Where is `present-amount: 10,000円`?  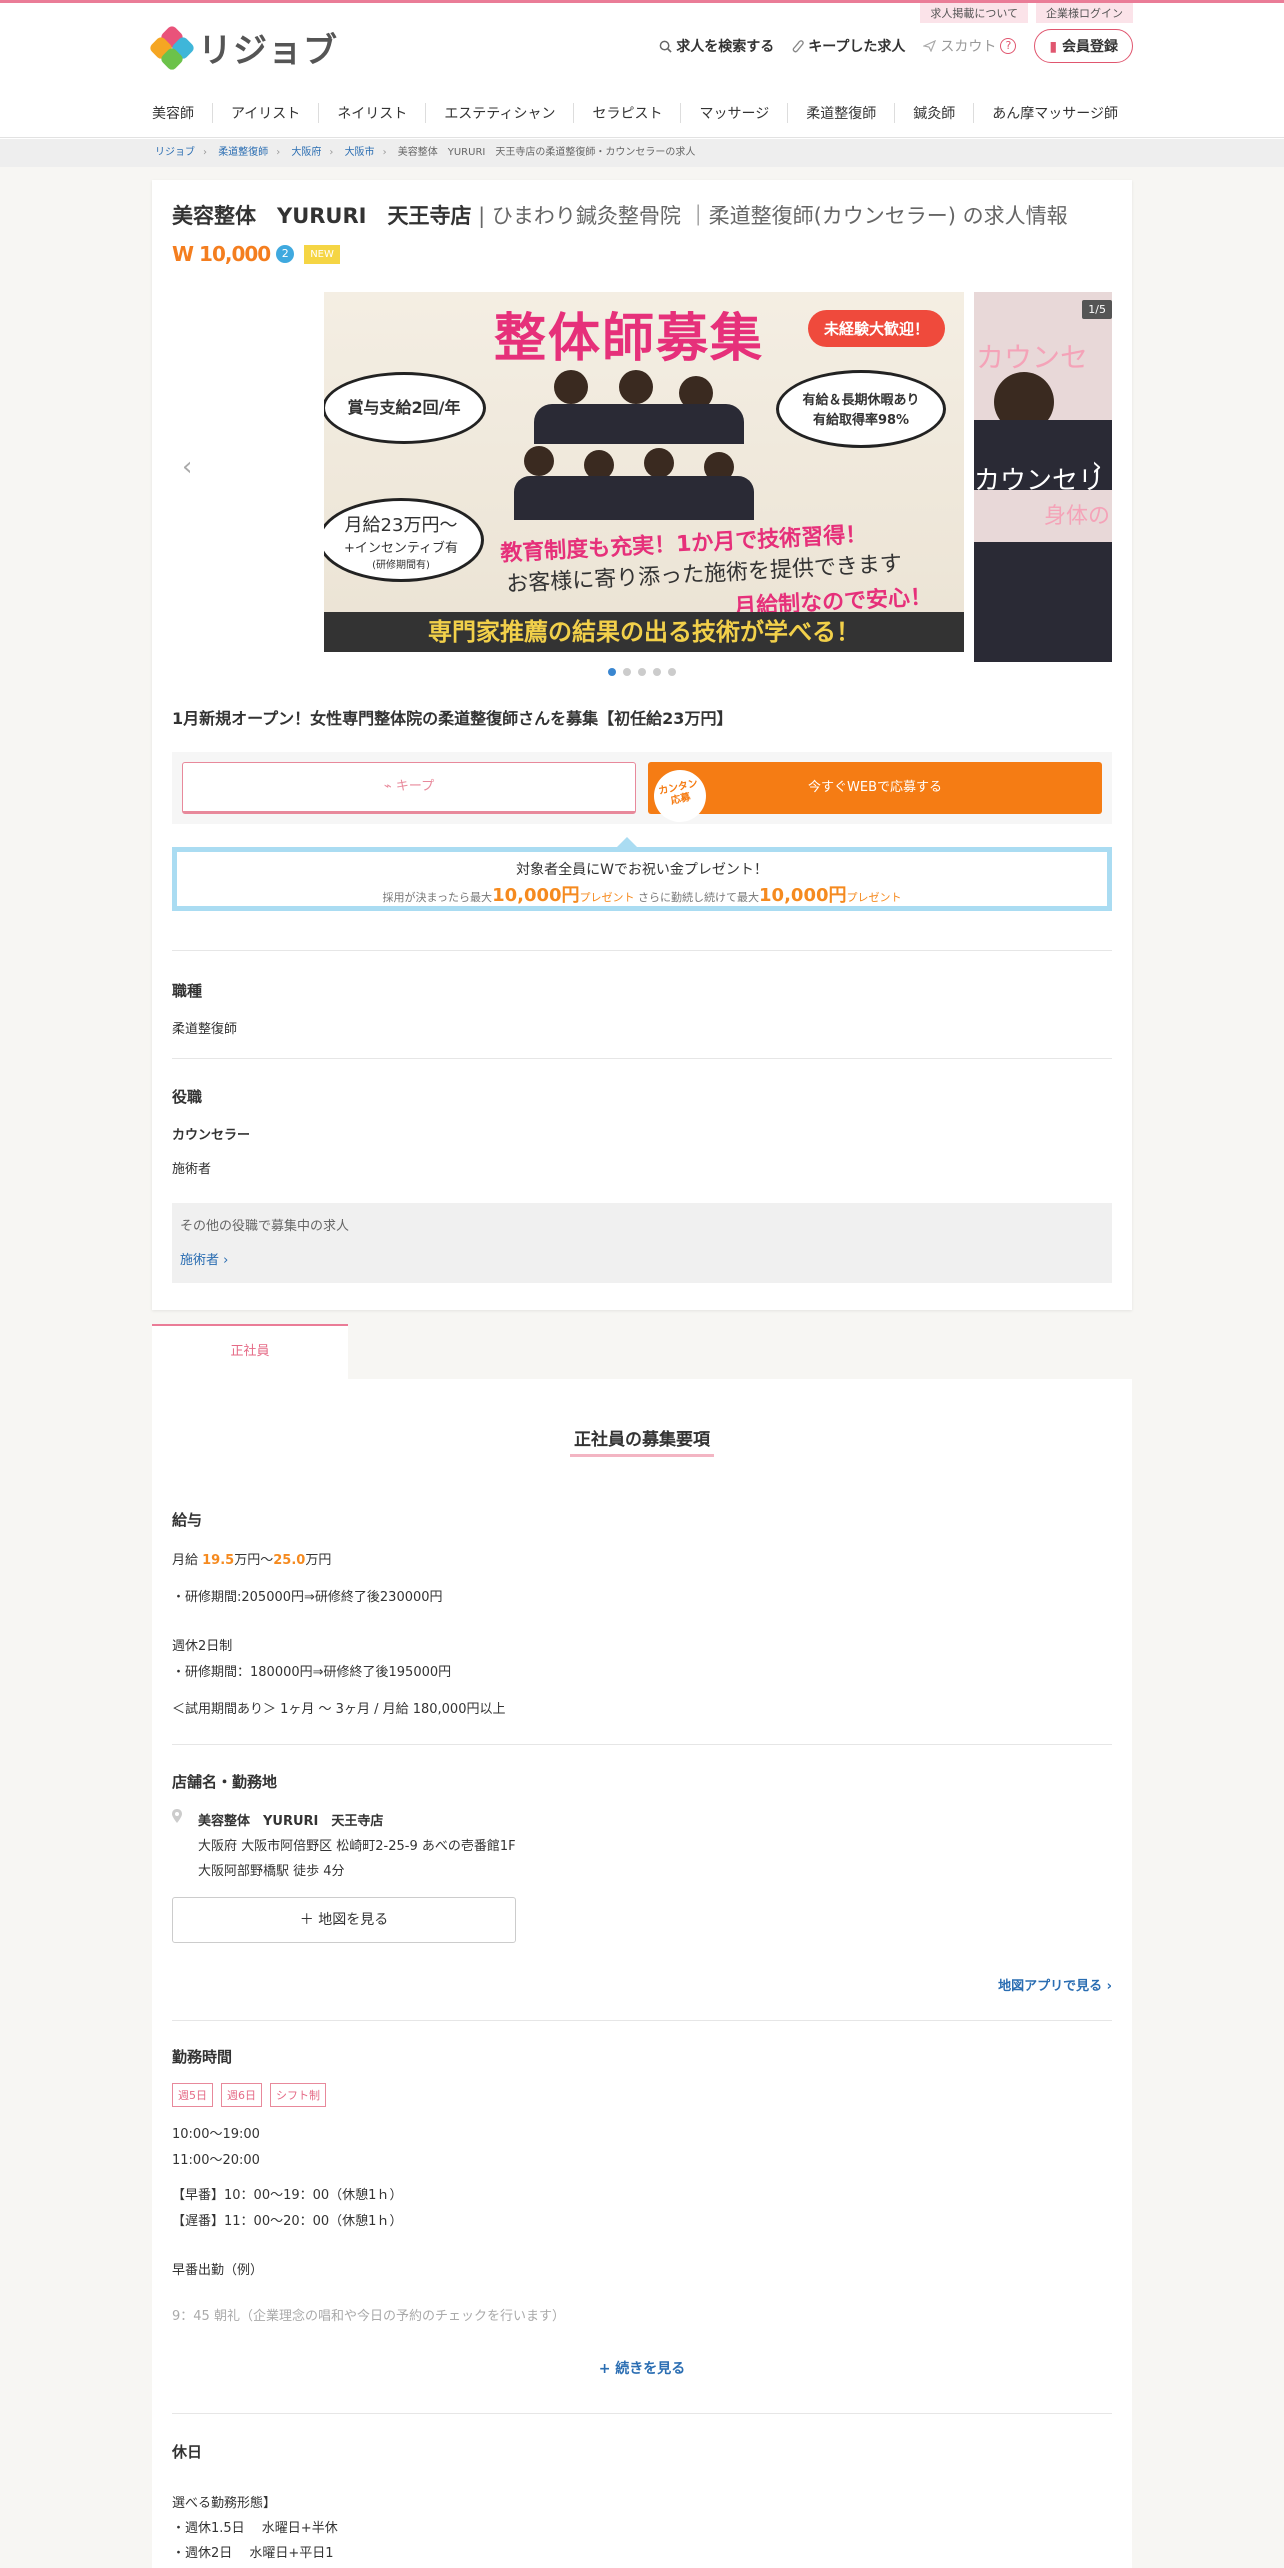
present-amount: 10,000円 is located at coordinates (803, 895).